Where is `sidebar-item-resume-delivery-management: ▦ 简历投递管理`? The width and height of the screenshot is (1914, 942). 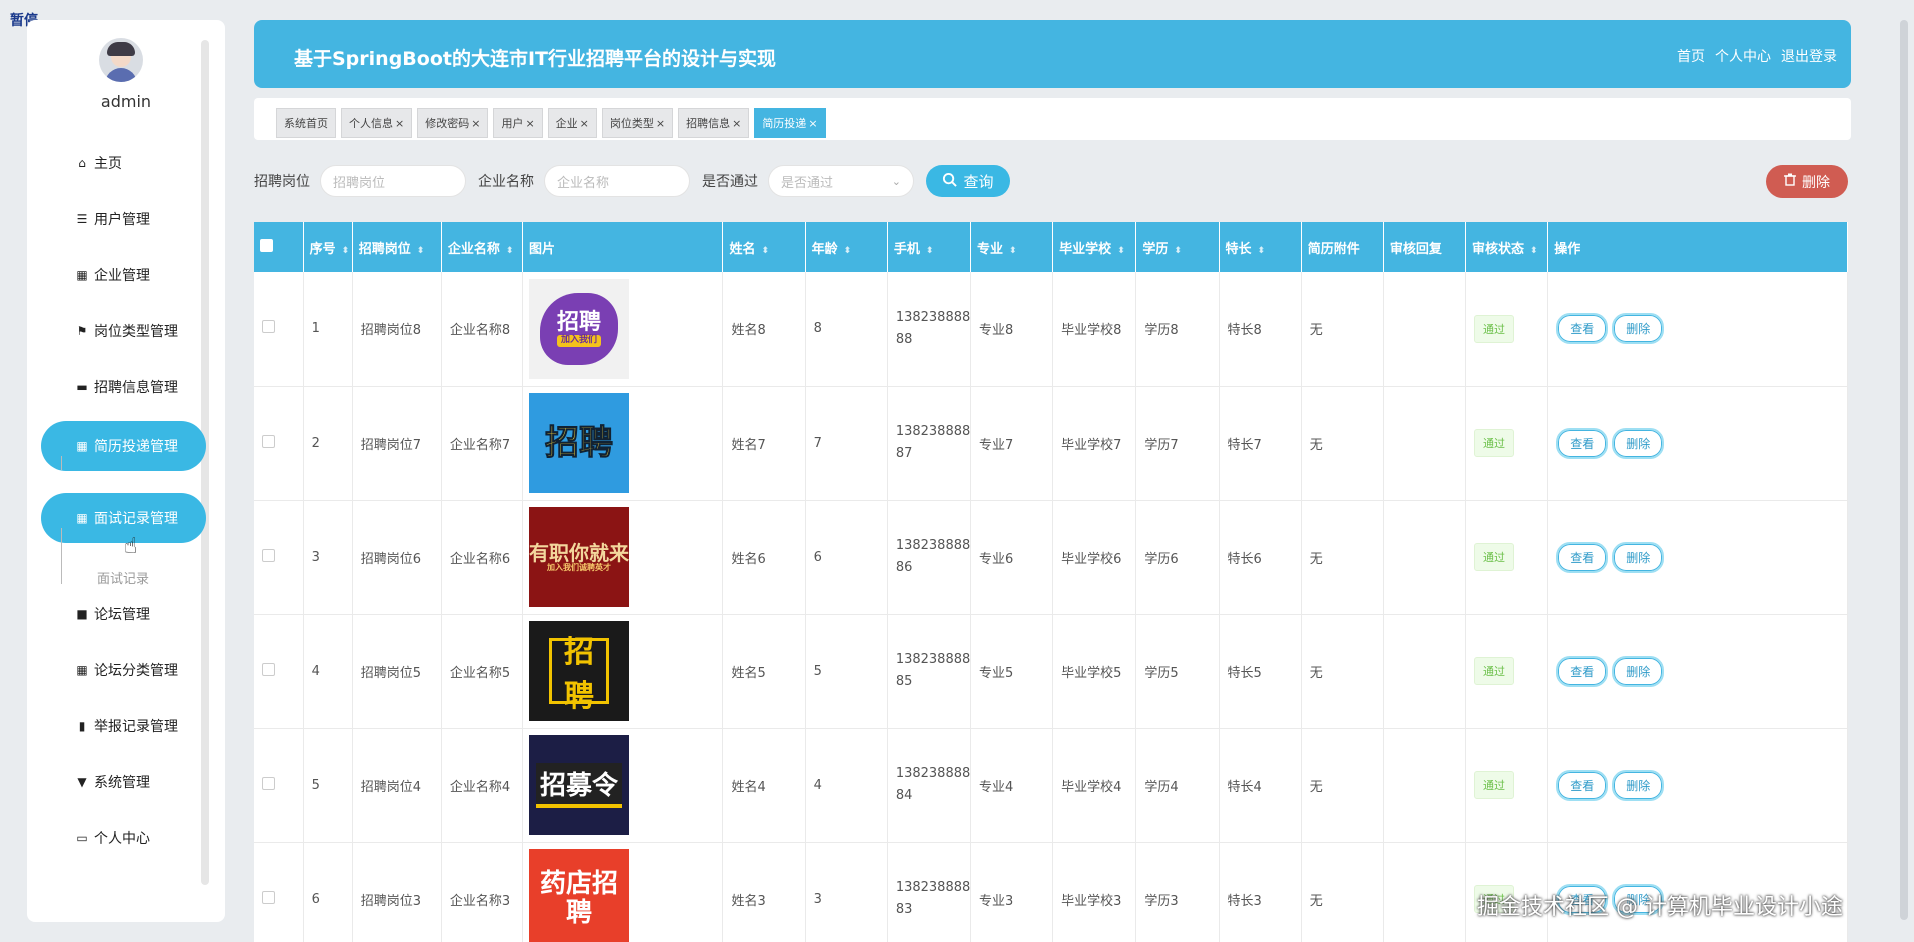 sidebar-item-resume-delivery-management: ▦ 简历投递管理 is located at coordinates (123, 446).